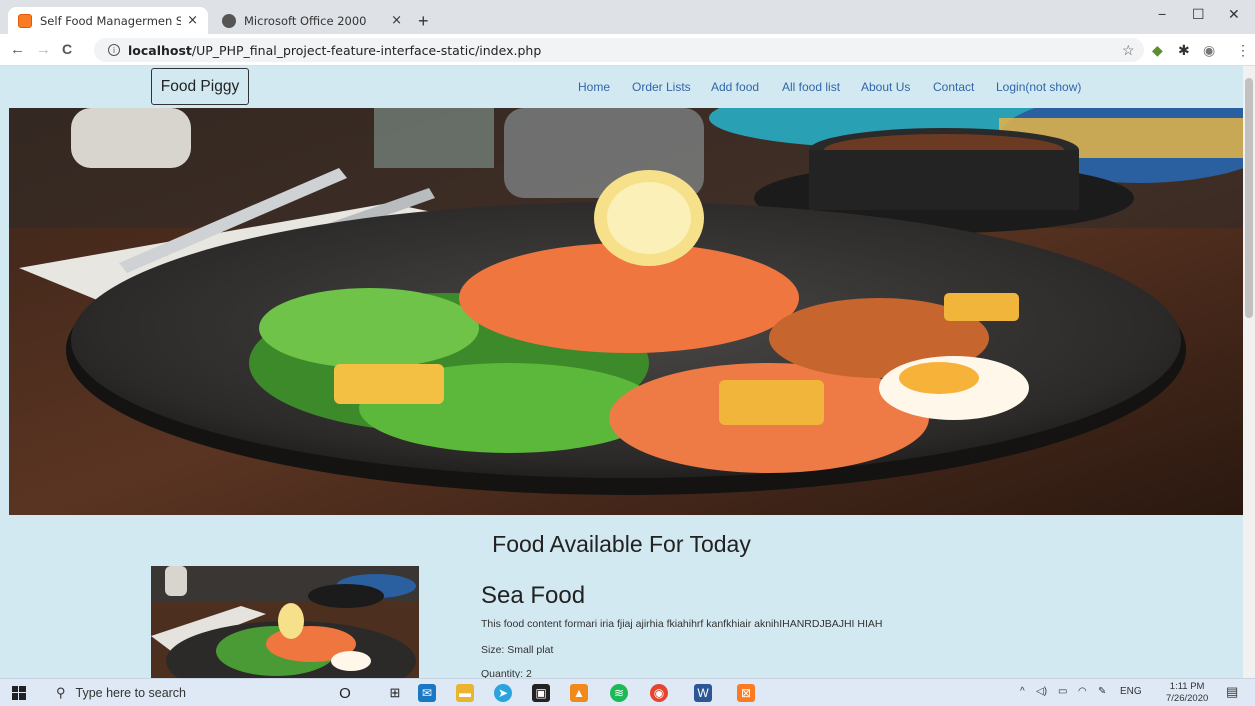  I want to click on notification-icon: ▤, so click(1232, 692).